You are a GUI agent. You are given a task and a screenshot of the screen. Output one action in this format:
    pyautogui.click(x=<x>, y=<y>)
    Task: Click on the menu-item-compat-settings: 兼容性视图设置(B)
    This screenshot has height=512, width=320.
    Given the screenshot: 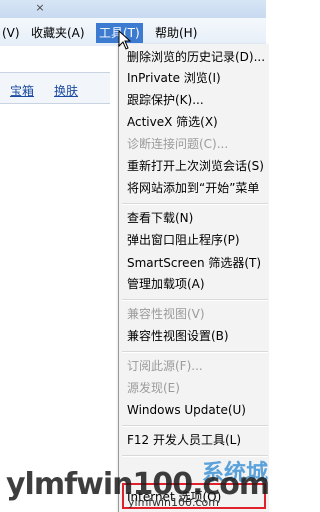 What is the action you would take?
    pyautogui.click(x=178, y=336)
    